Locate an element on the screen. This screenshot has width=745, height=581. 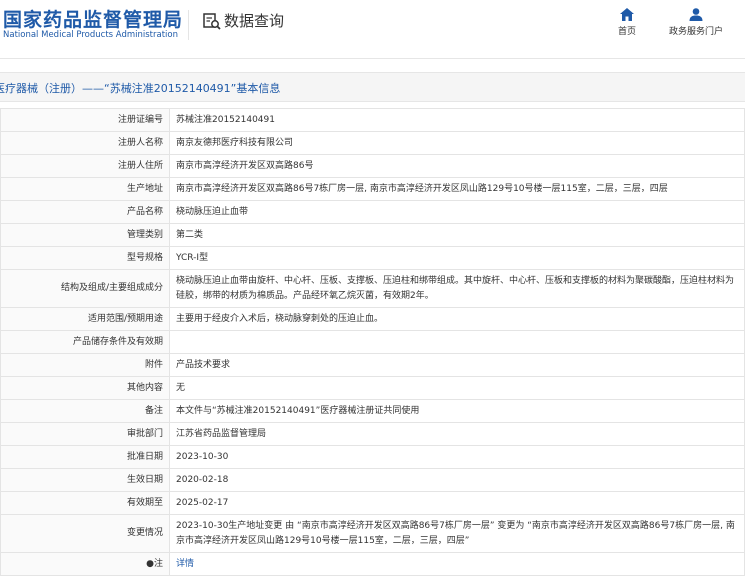
row-label: 变更情况 is located at coordinates (85, 533).